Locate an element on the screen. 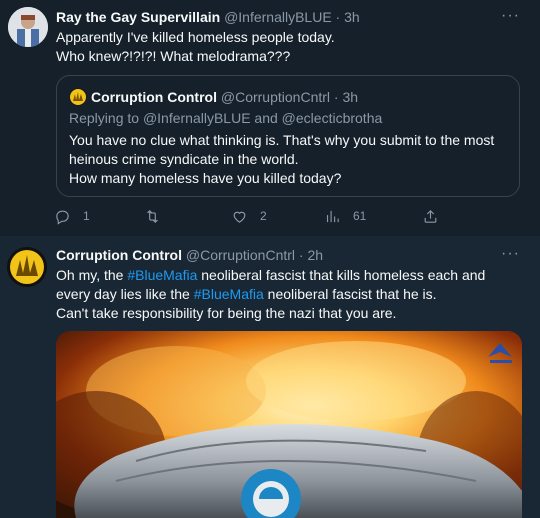 This screenshot has height=518, width=540. text-segment: every day lies like the is located at coordinates (125, 294).